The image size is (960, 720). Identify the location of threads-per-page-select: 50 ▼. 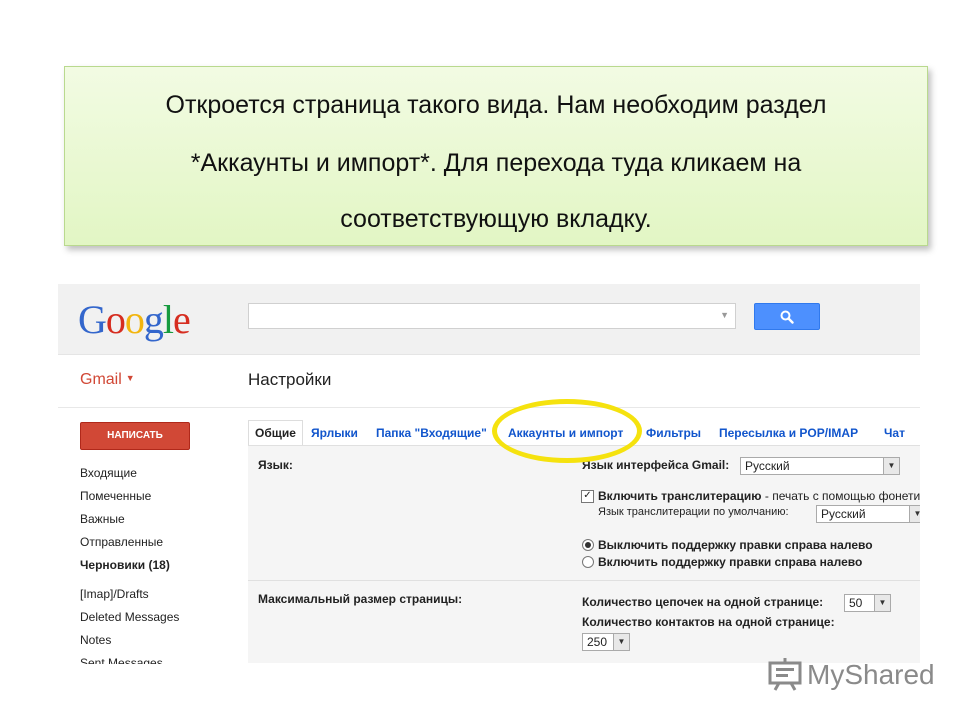
(867, 603).